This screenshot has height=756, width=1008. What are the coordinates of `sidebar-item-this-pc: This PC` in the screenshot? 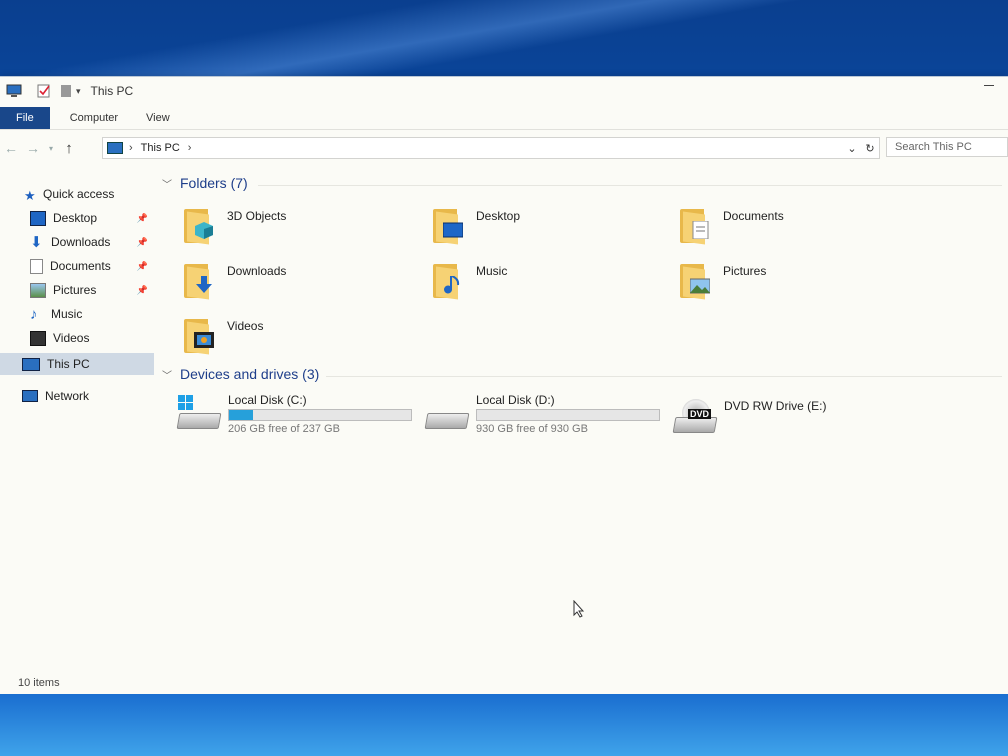 It's located at (77, 364).